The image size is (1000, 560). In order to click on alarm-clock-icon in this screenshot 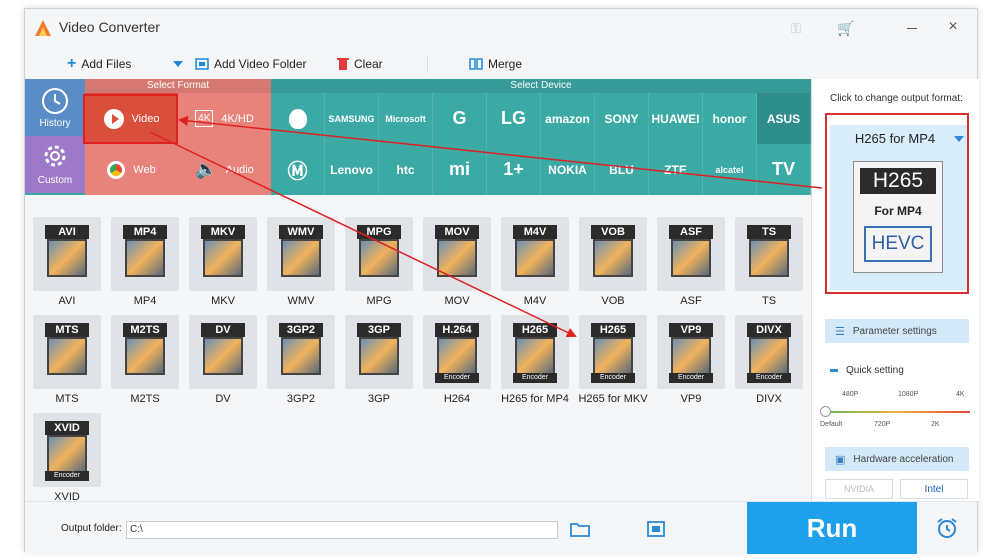, I will do `click(947, 528)`.